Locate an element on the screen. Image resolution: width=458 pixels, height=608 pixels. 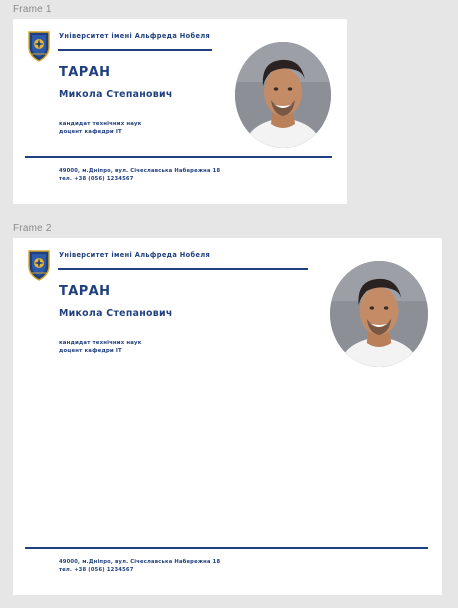
frame-label-2: Frame 2 is located at coordinates (32, 228).